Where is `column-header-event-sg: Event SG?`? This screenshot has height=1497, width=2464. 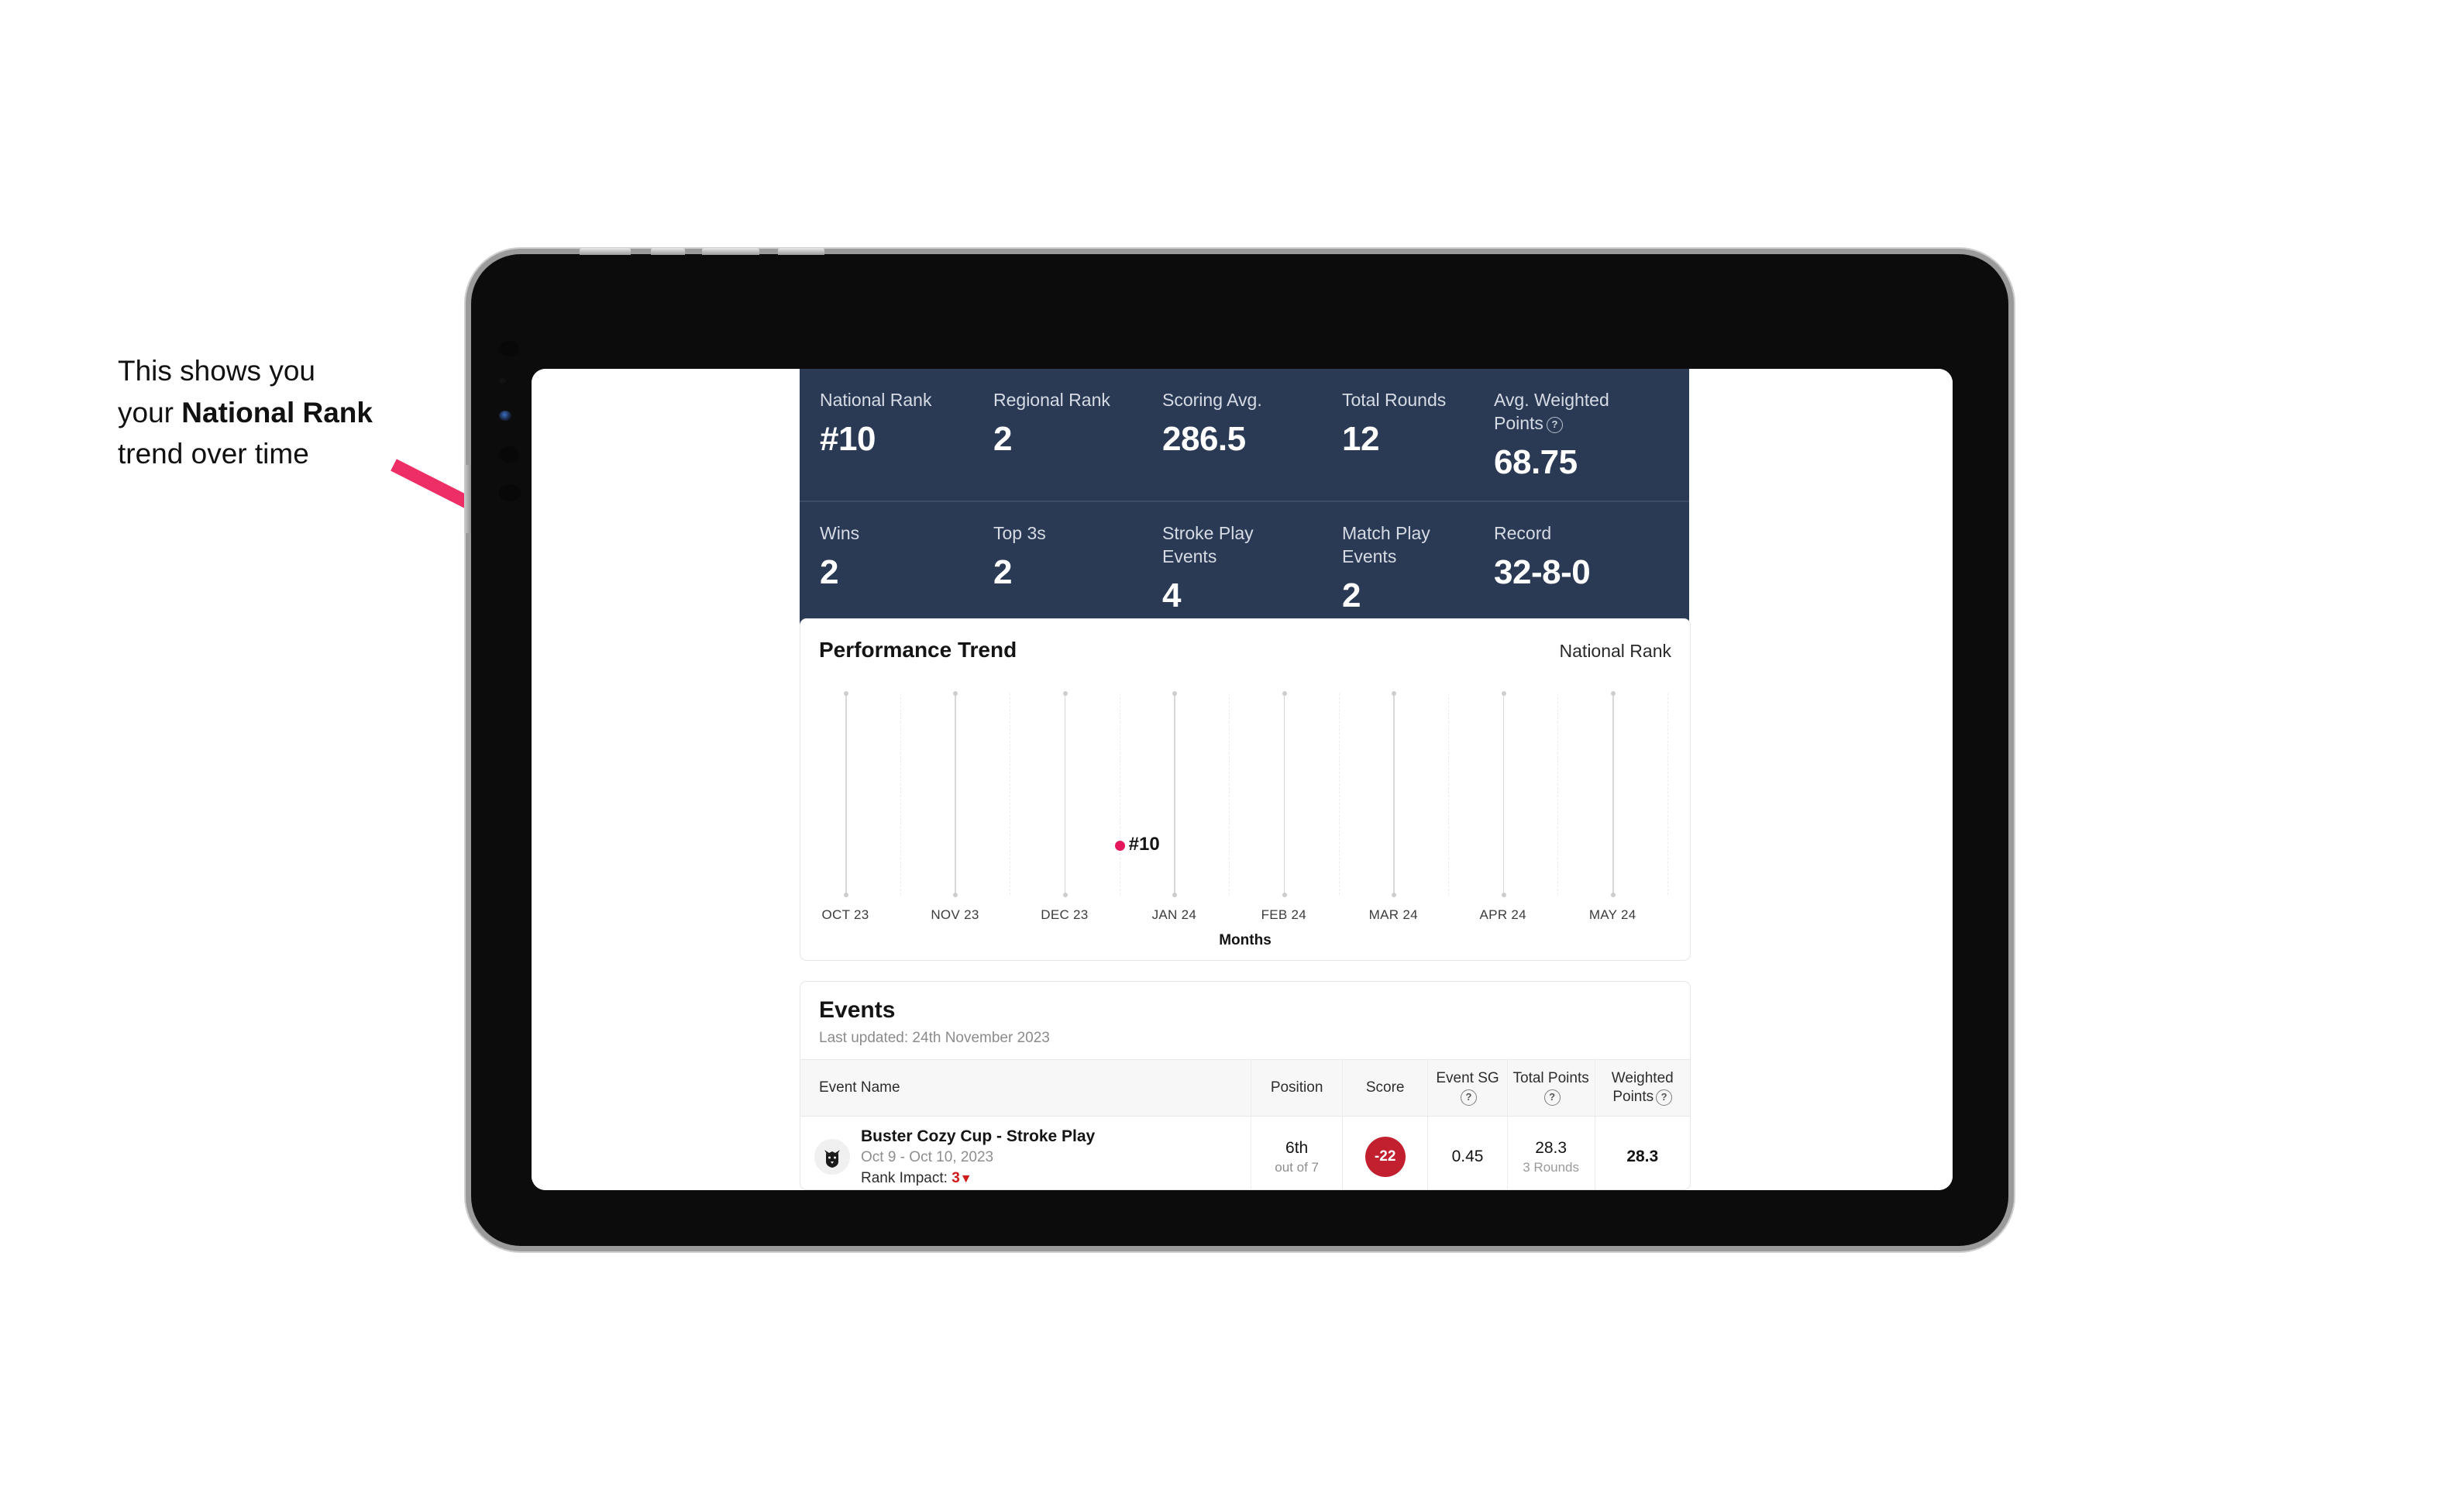 column-header-event-sg: Event SG? is located at coordinates (1467, 1088).